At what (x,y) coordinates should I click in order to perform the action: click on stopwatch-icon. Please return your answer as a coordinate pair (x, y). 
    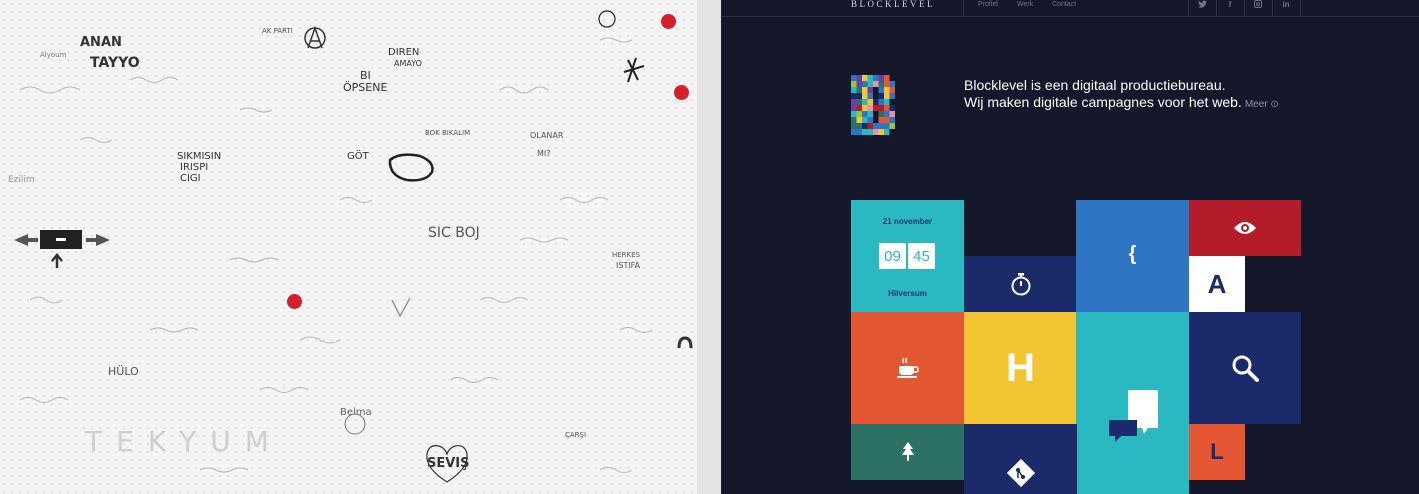
    Looking at the image, I should click on (1020, 284).